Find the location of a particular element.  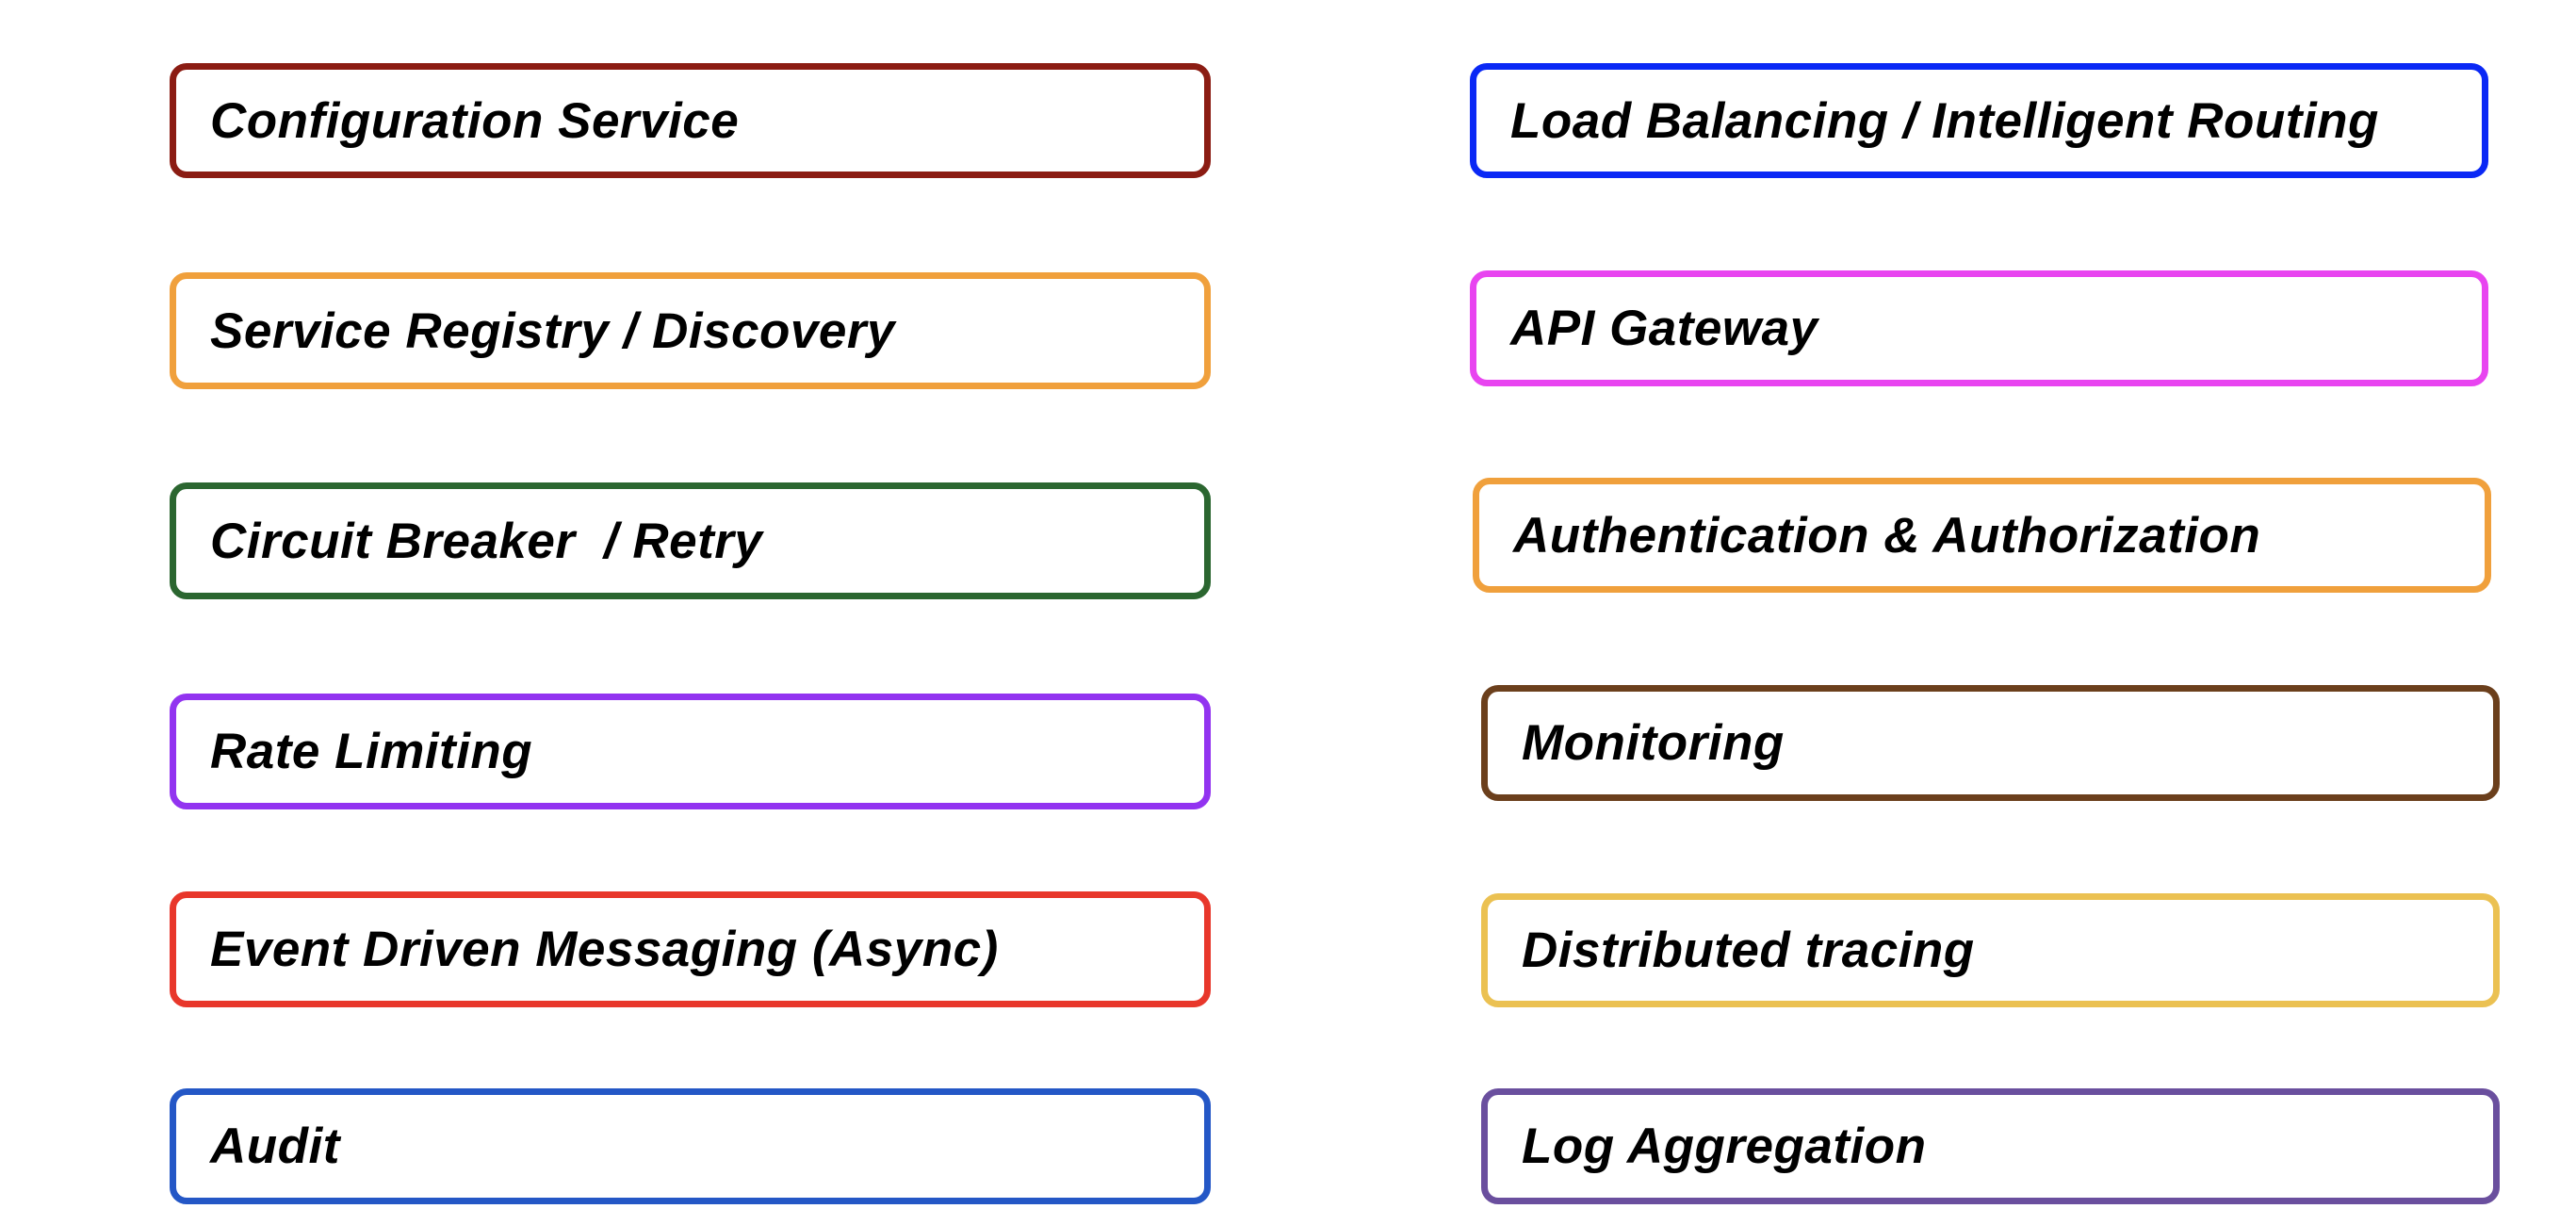

box-label: Configuration Service is located at coordinates (475, 121).